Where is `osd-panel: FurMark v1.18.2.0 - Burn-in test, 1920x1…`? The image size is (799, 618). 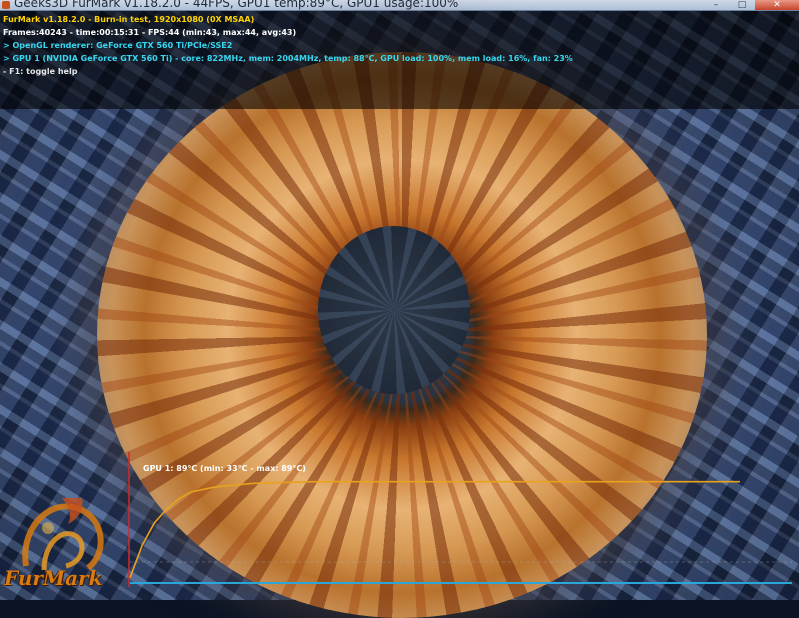 osd-panel: FurMark v1.18.2.0 - Burn-in test, 1920x1… is located at coordinates (399, 45).